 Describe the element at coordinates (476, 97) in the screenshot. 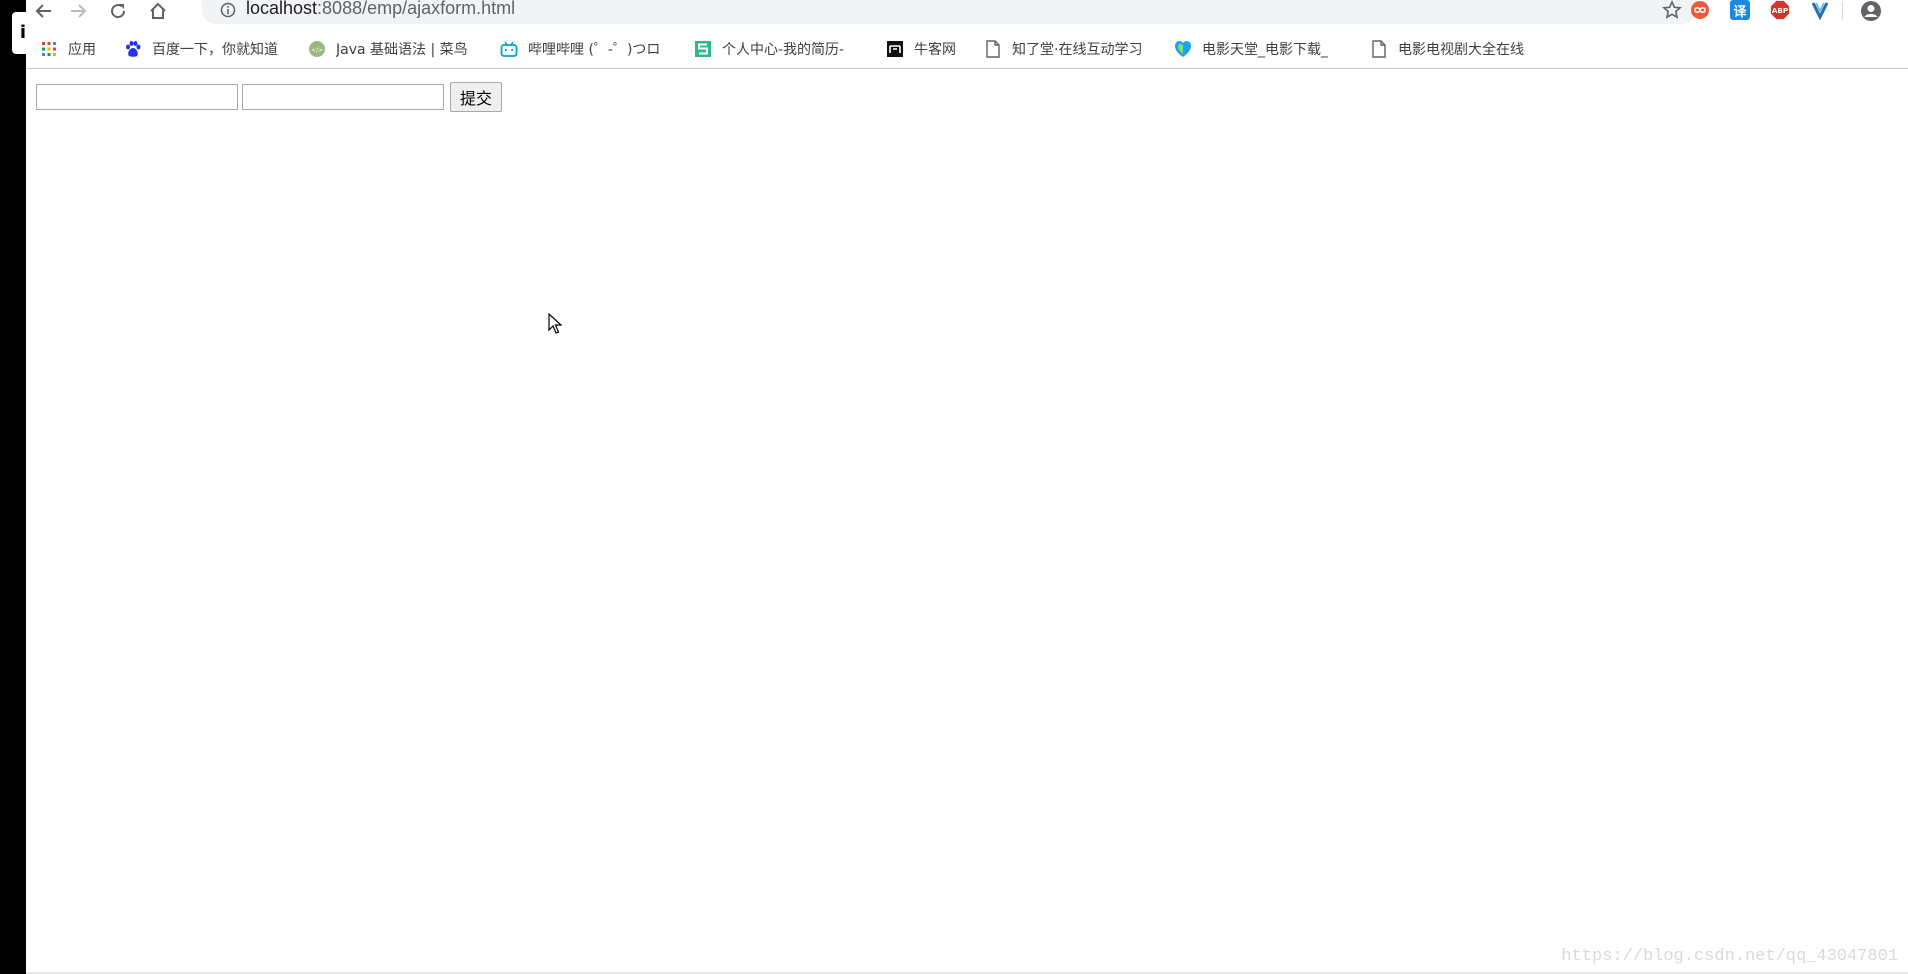

I see `submit-button: 提交` at that location.